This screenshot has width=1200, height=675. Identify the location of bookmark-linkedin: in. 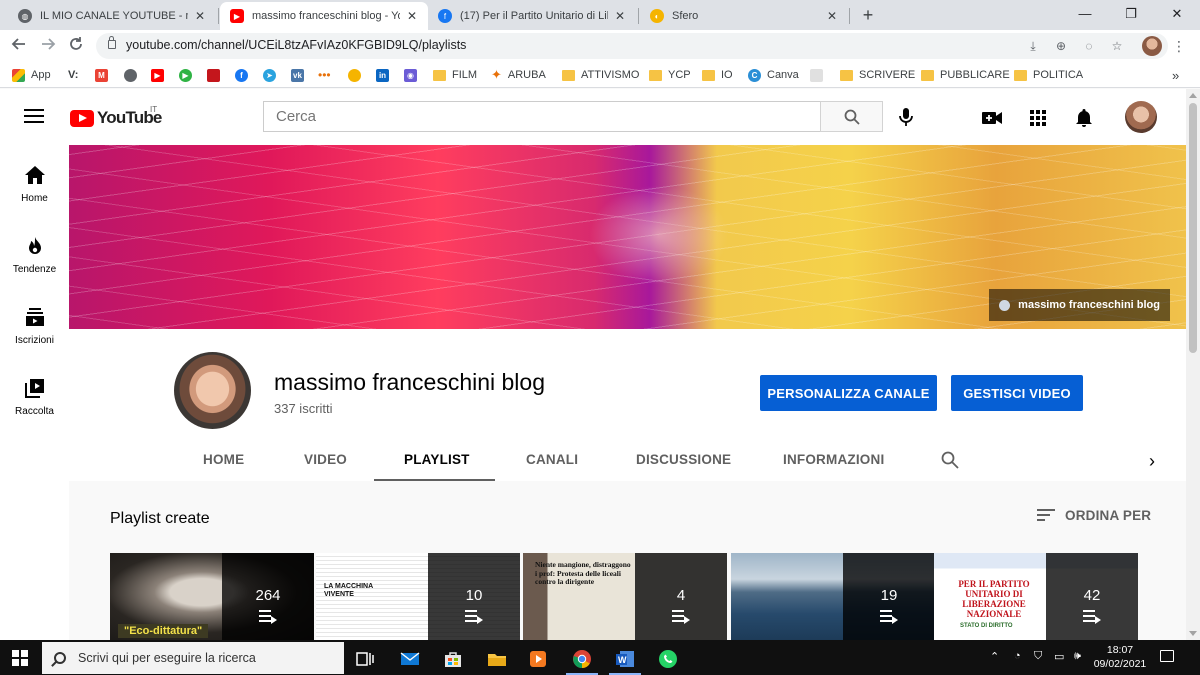
(385, 75).